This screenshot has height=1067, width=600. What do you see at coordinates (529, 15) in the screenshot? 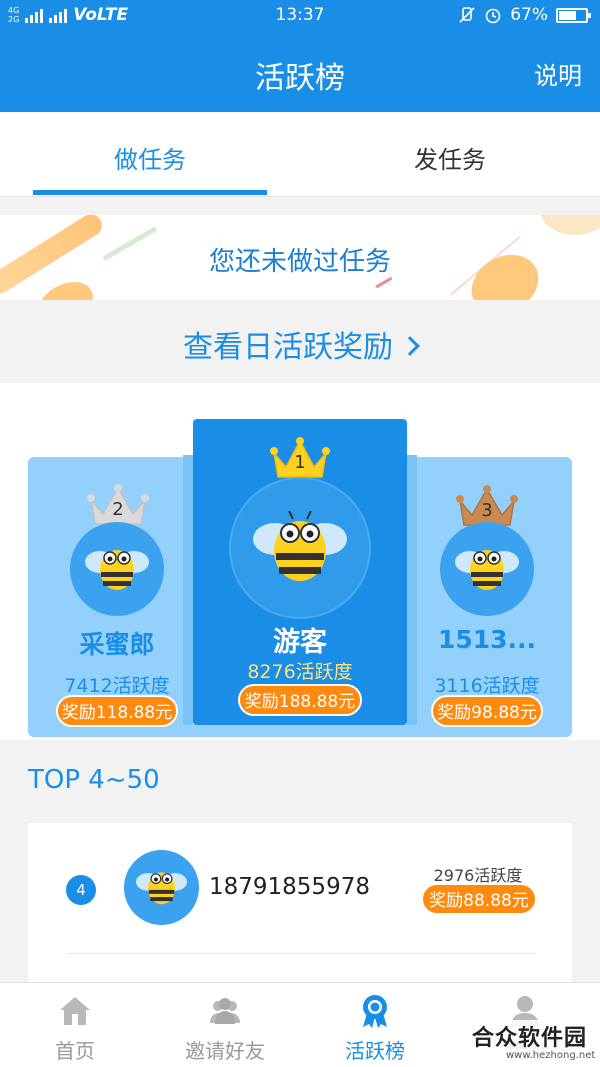
I see `battery-percent: 67%` at bounding box center [529, 15].